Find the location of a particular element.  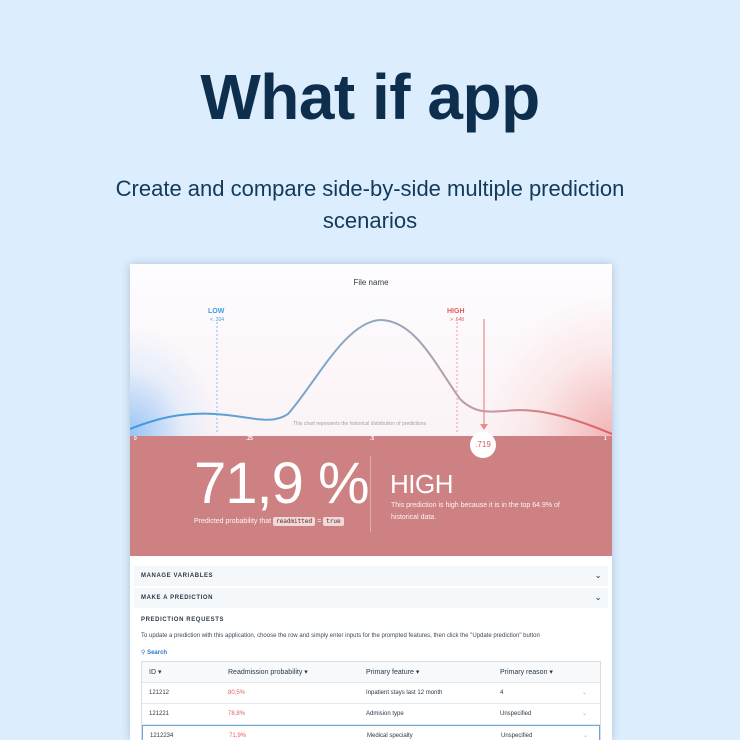

prediction-requests-section: PREDICTION REQUESTS is located at coordinates (371, 620).